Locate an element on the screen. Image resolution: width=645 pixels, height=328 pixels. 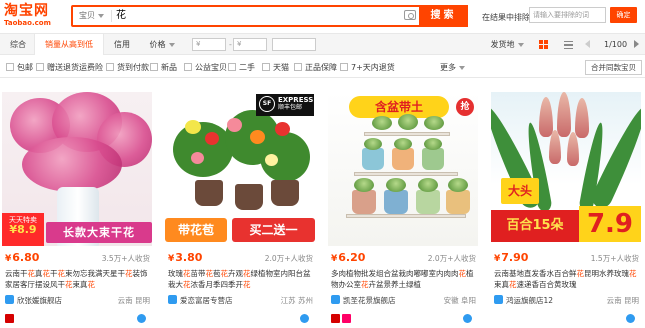
filter-new: 新品 is located at coordinates (163, 67).